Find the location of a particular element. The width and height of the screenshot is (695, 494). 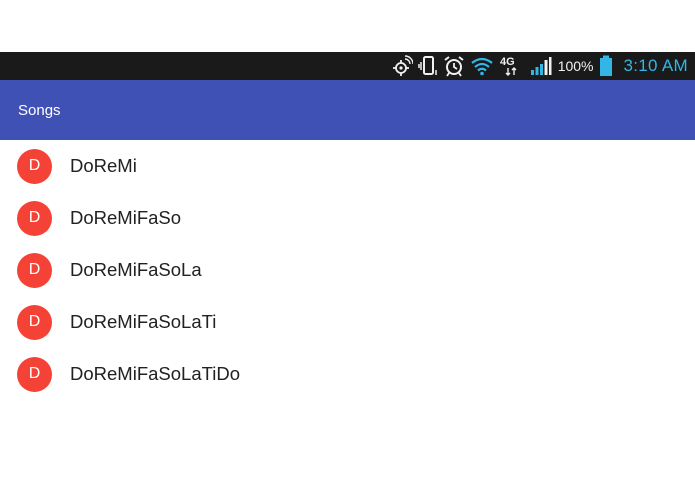

battery-percentage: 100% is located at coordinates (575, 66).